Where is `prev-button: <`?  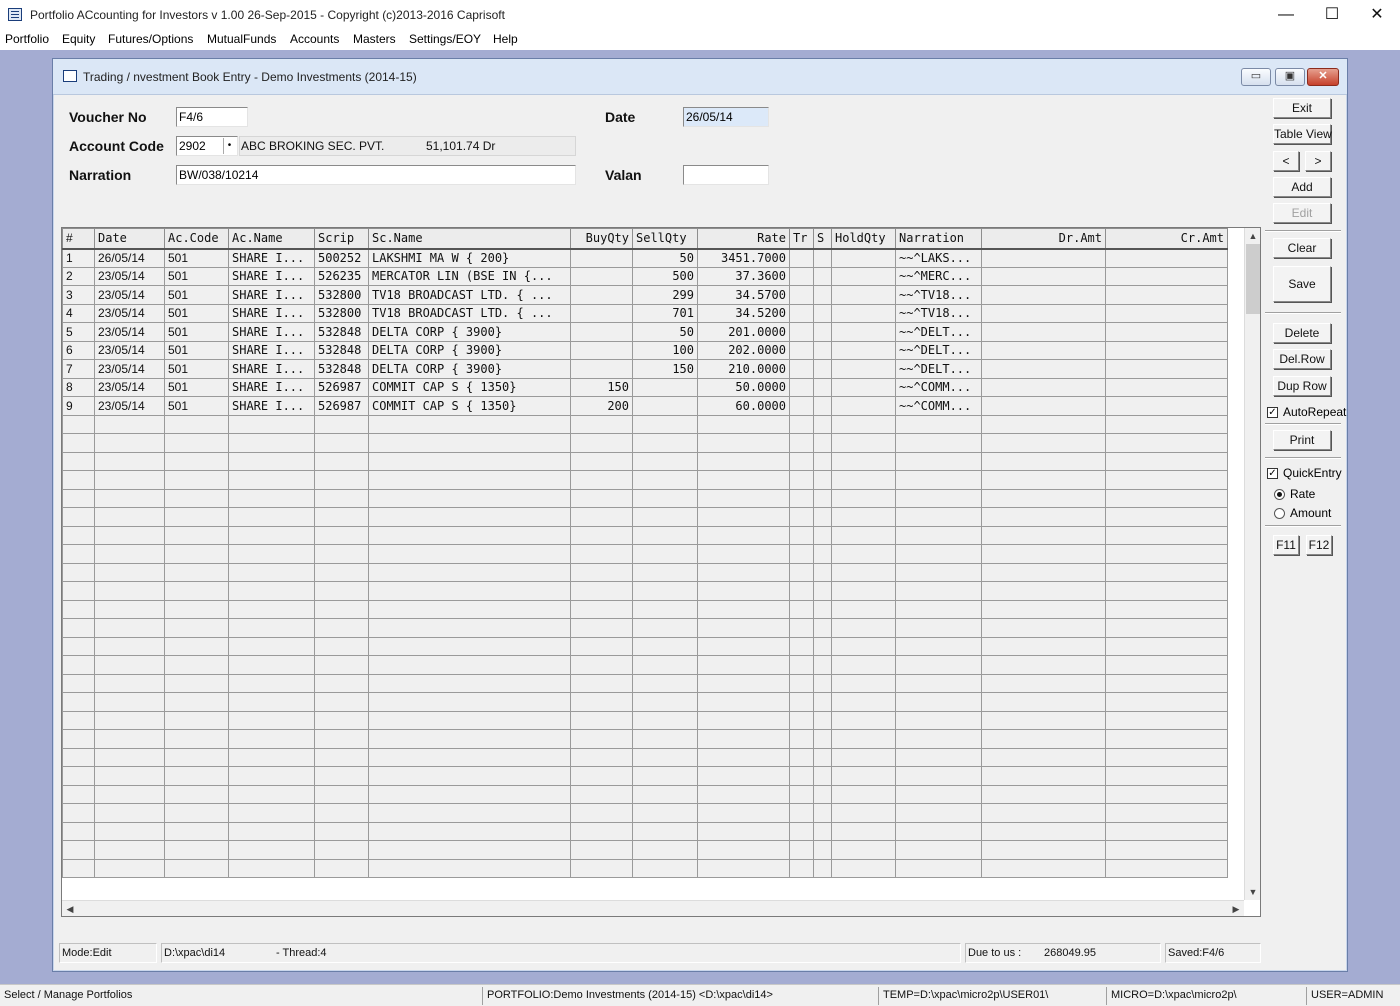 prev-button: < is located at coordinates (1286, 161).